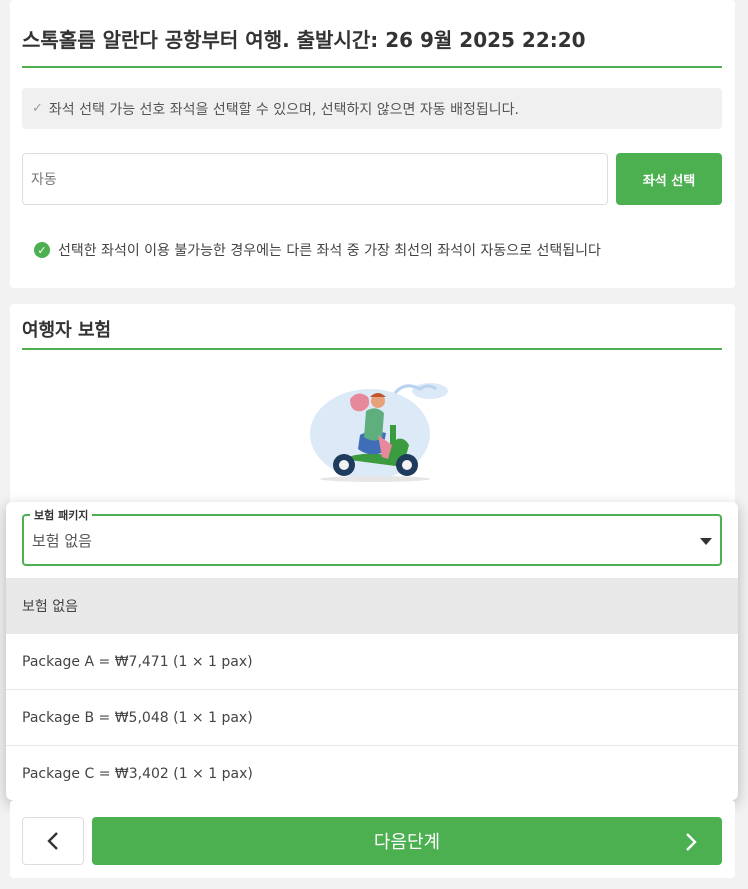 The image size is (748, 889). Describe the element at coordinates (372, 774) in the screenshot. I see `option-package-c: Package C = ₩3,402 (1 × 1 pax)` at that location.